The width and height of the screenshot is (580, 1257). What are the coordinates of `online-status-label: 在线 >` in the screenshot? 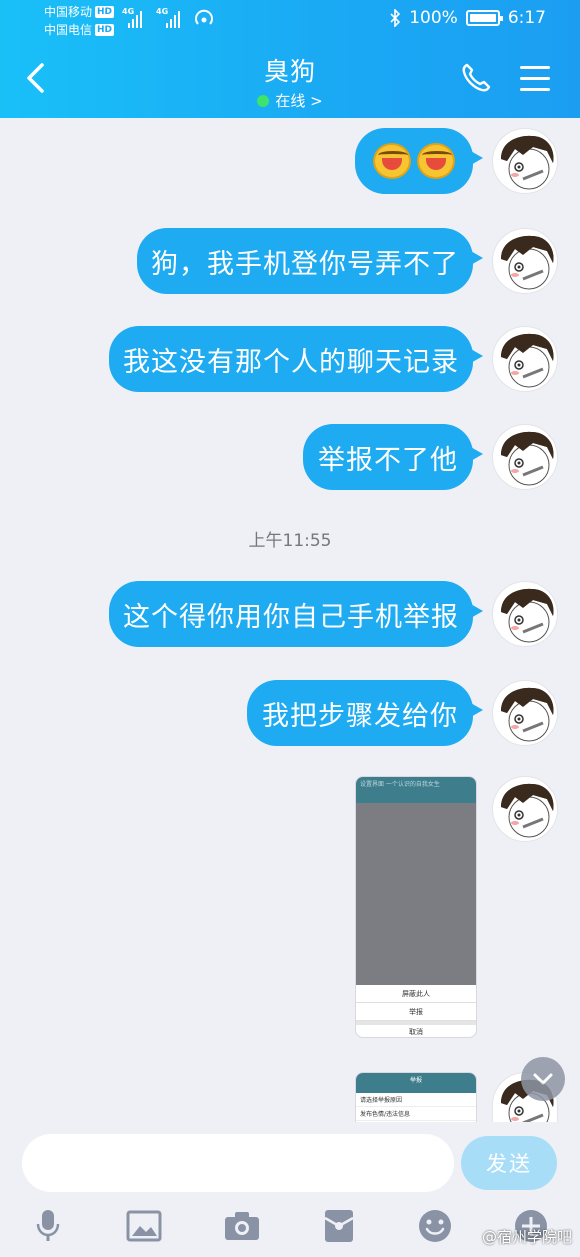 It's located at (299, 101).